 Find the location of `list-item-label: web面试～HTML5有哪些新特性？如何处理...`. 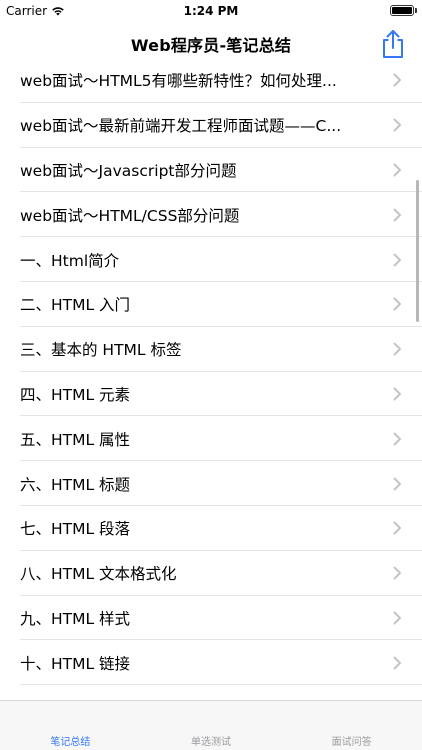

list-item-label: web面试～HTML5有哪些新特性？如何处理... is located at coordinates (178, 81).